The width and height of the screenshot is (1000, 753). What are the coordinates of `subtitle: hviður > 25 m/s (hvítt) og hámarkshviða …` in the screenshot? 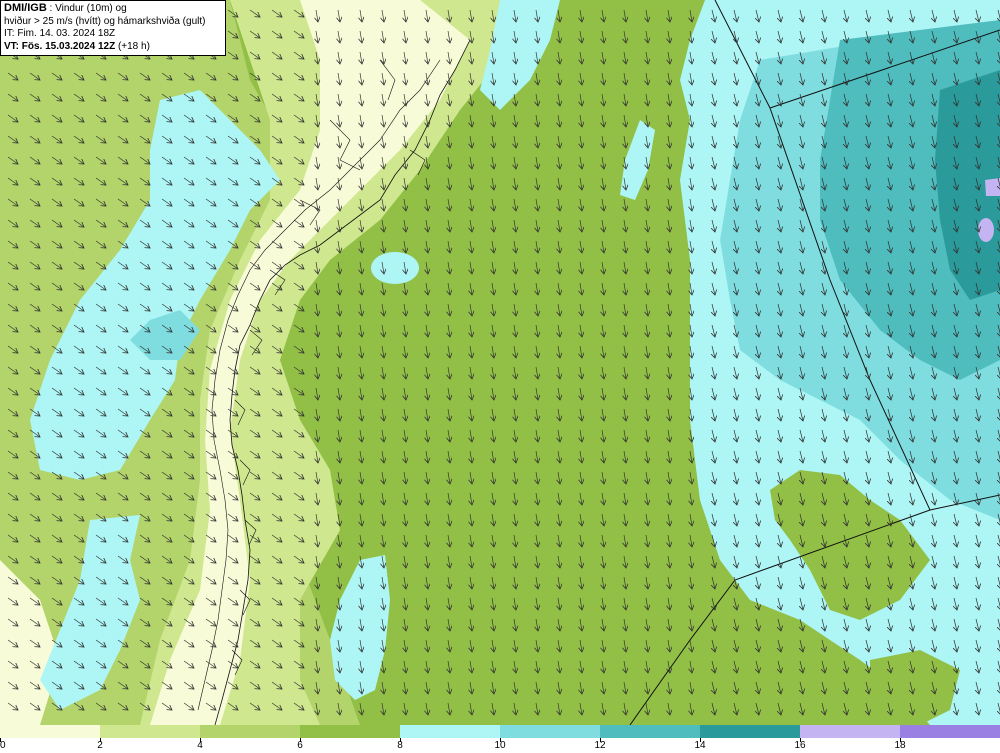 It's located at (105, 21).